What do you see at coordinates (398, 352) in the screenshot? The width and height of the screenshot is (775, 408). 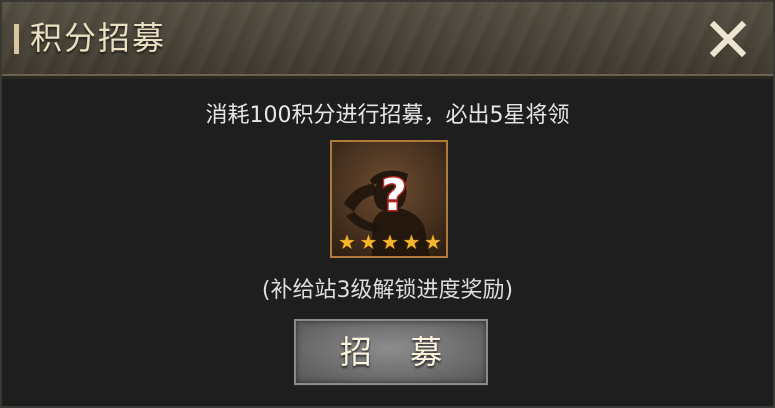 I see `recruit-button-label: 招 募` at bounding box center [398, 352].